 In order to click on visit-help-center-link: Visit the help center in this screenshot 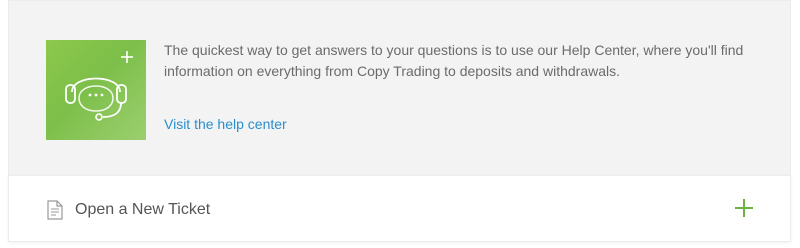, I will do `click(225, 124)`.